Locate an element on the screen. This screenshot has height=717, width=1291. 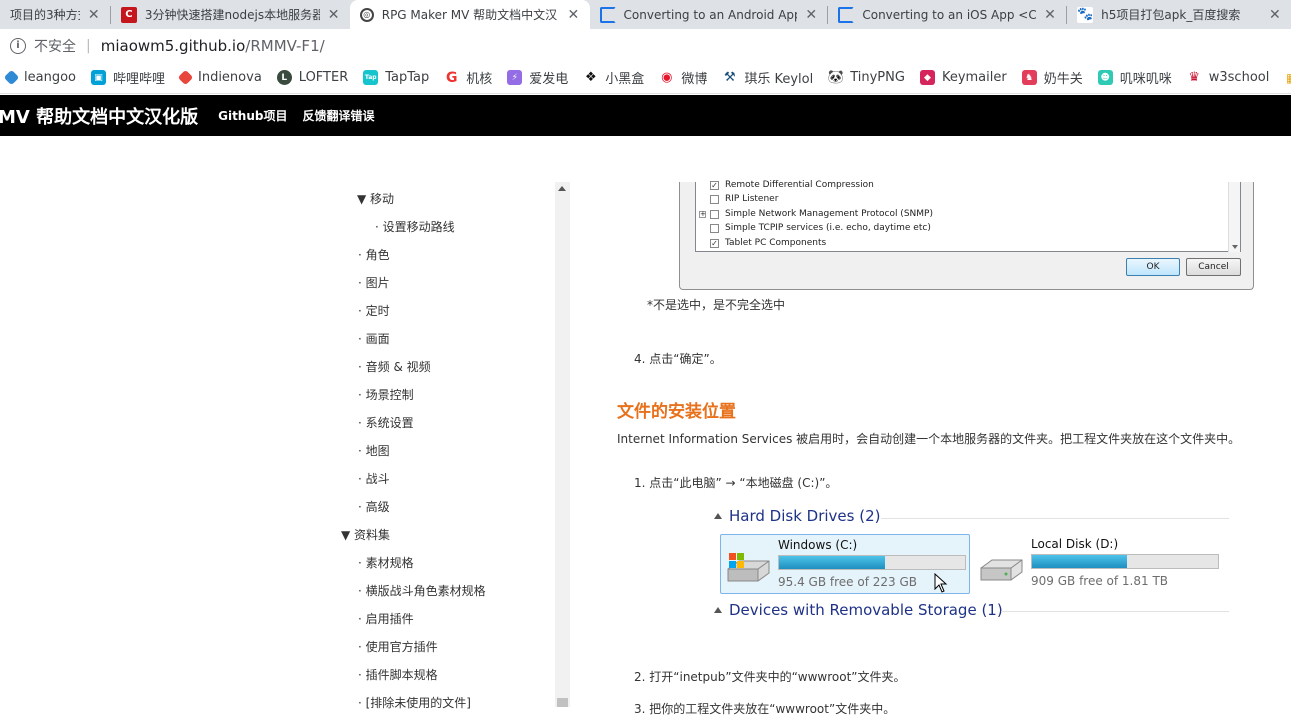
tab-item: 🐾 h5项目打包apk_百度搜索 ✕ is located at coordinates (1179, 14).